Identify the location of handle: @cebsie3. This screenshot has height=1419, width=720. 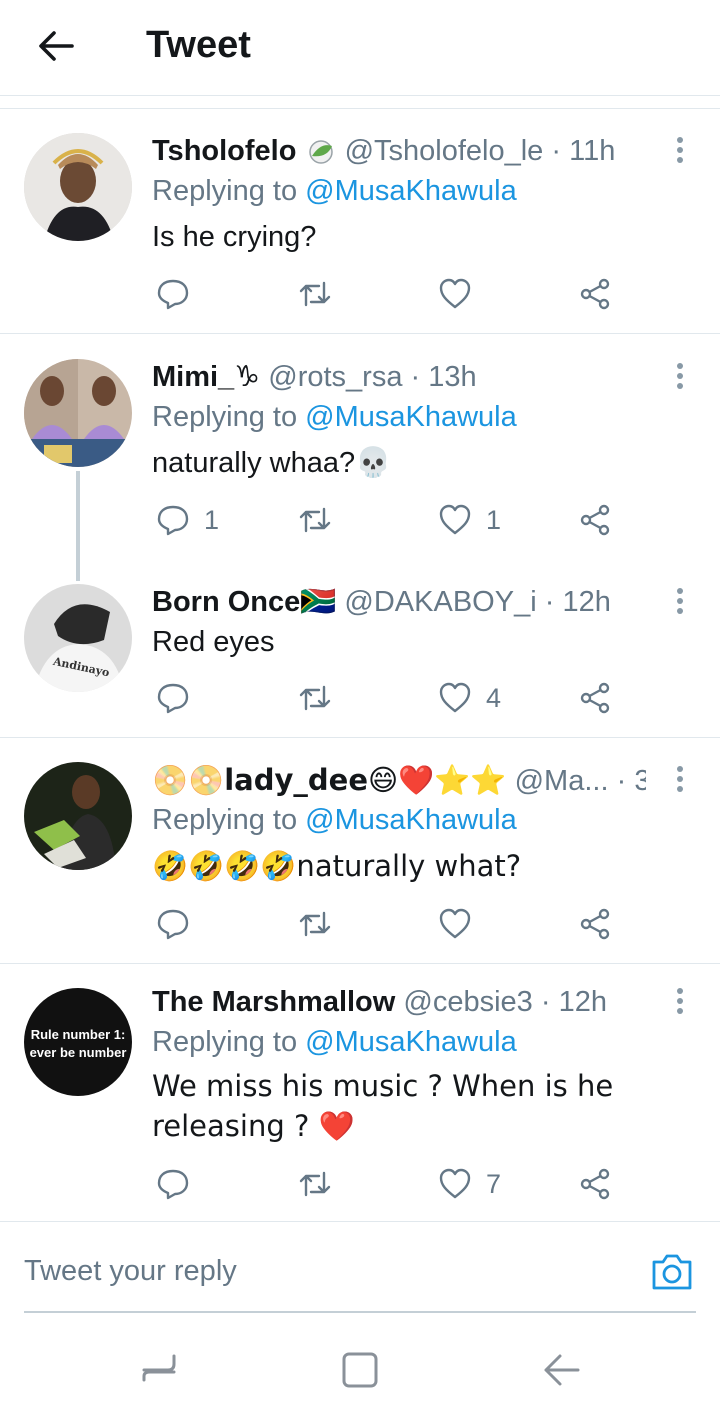
(467, 1002).